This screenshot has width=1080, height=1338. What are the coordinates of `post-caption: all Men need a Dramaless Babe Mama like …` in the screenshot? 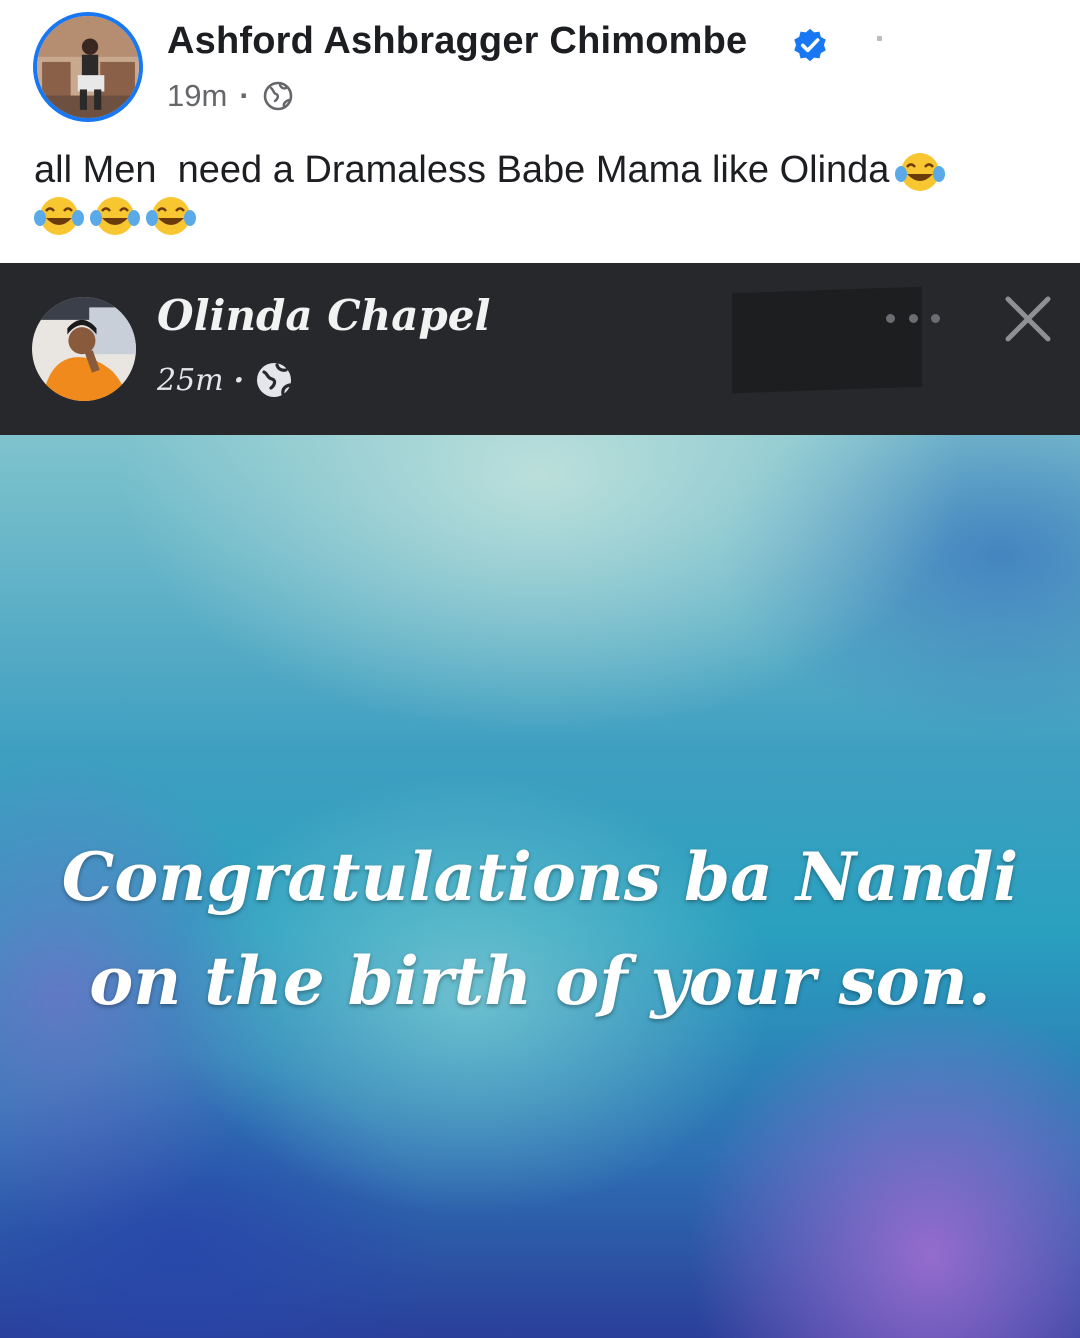 It's located at (539, 170).